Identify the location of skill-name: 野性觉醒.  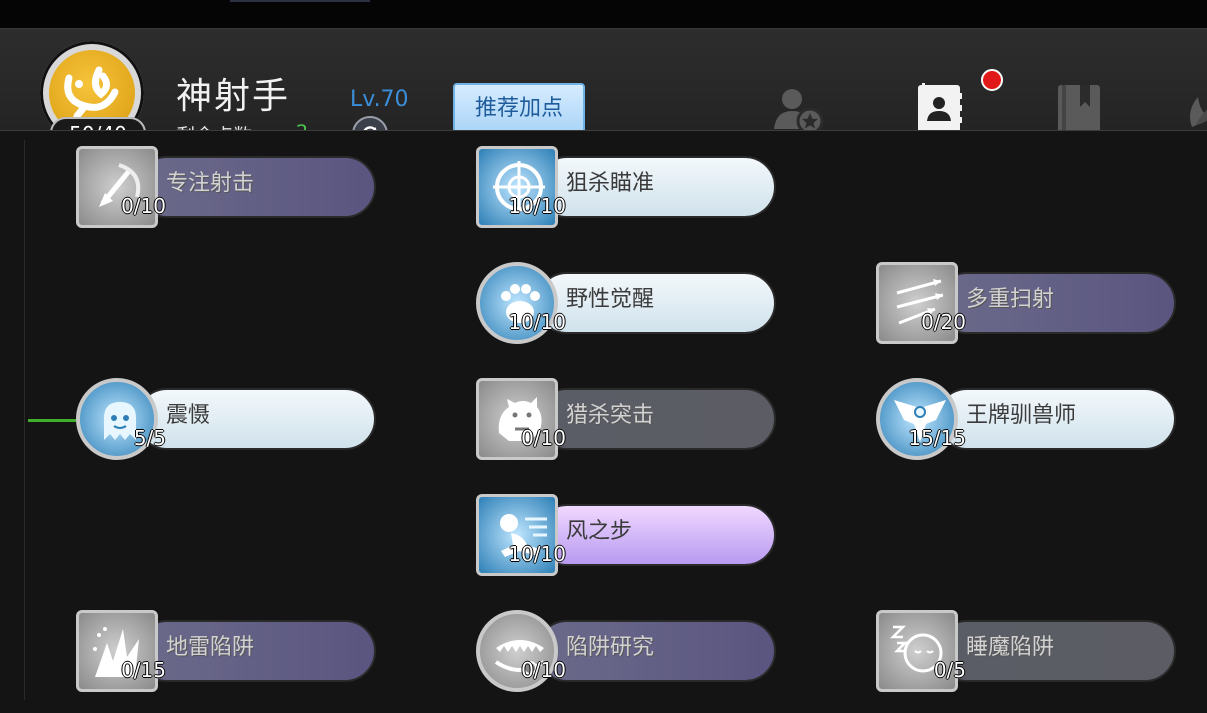
(610, 299).